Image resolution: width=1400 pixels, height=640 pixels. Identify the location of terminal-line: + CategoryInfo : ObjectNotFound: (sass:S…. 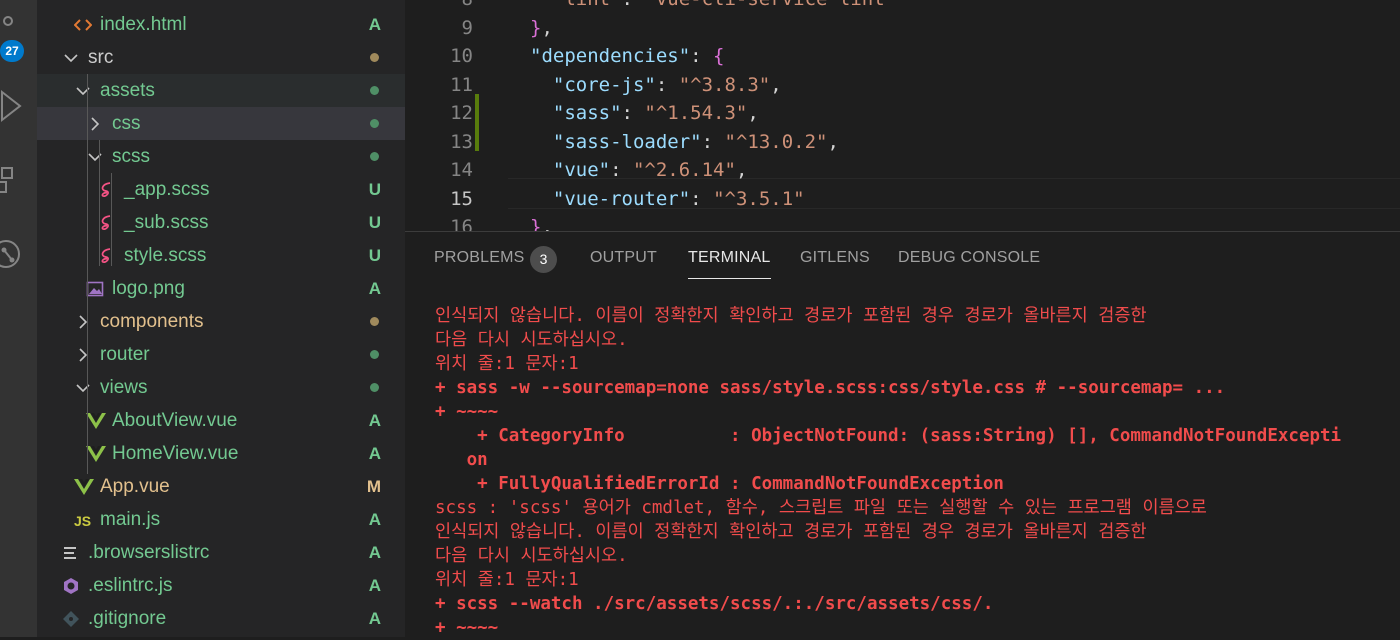
(888, 436).